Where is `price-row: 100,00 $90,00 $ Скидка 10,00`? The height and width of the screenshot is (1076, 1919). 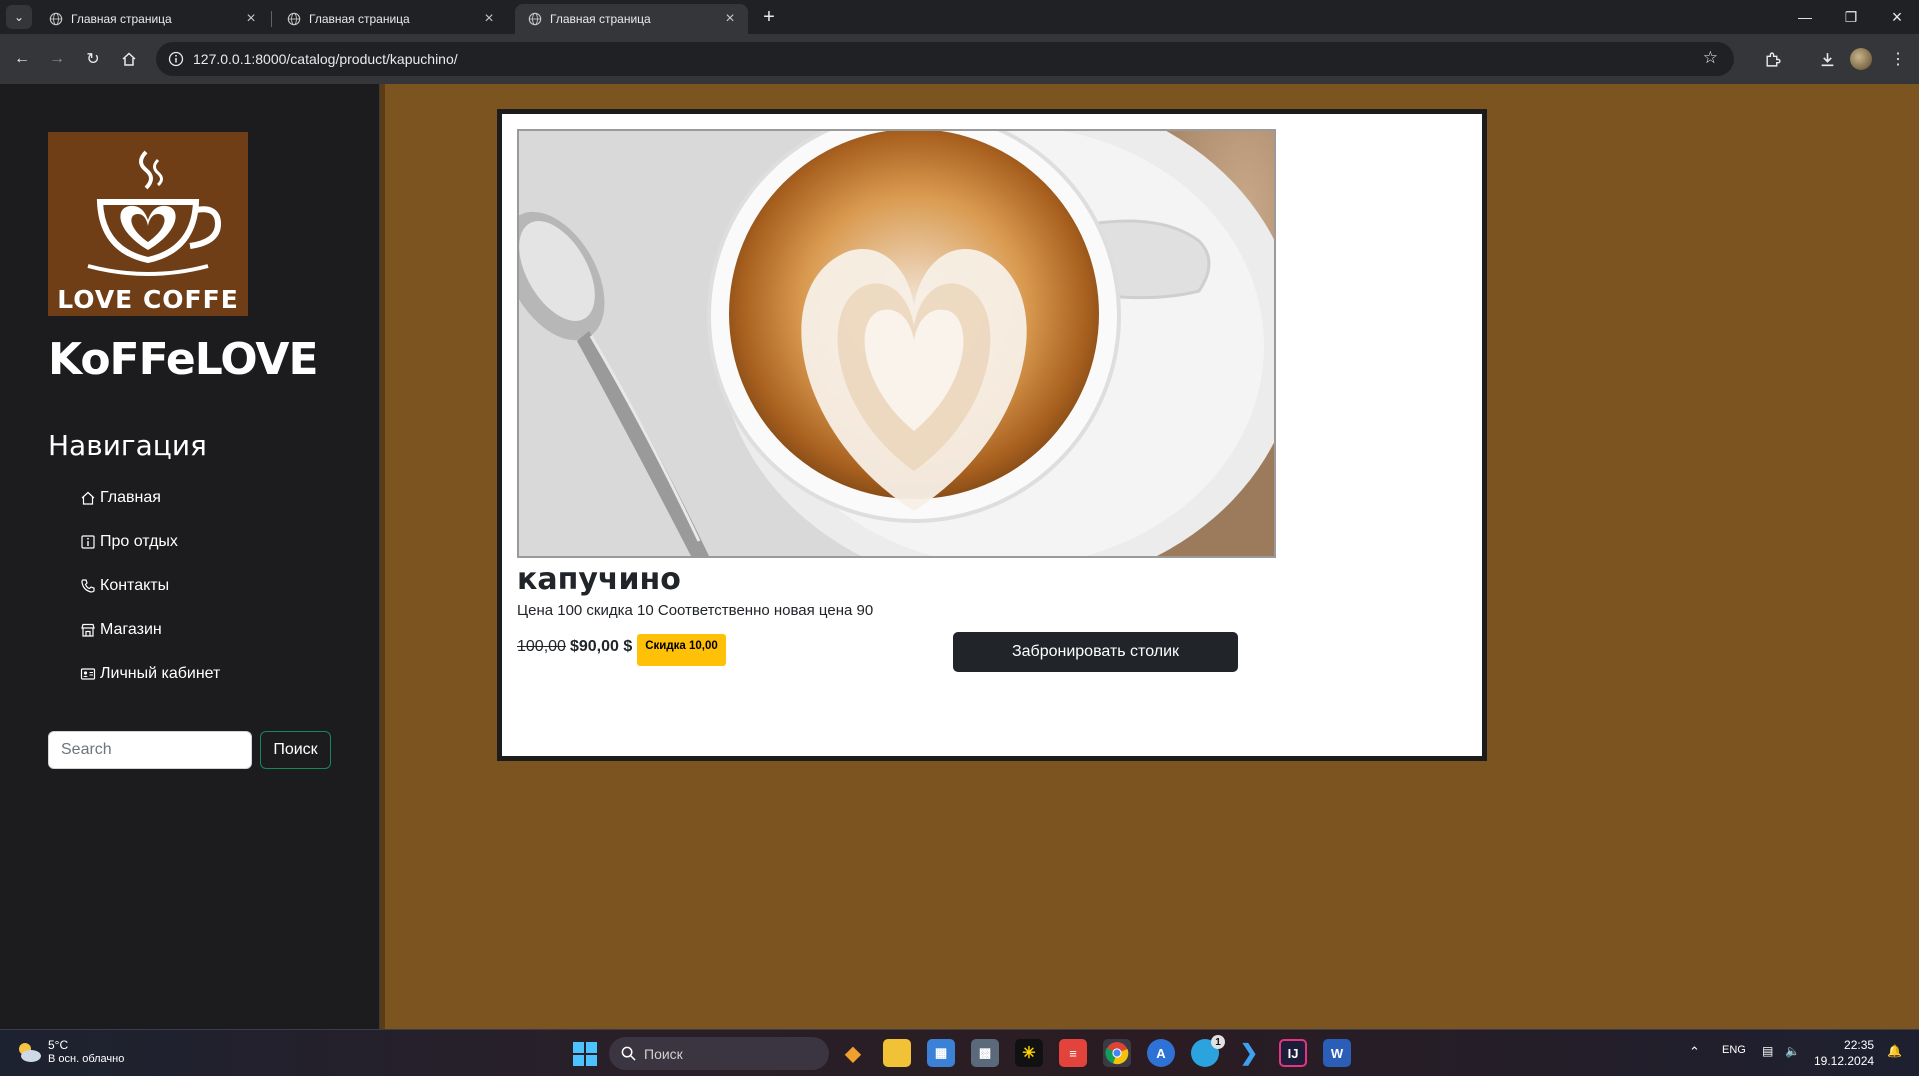
price-row: 100,00 $90,00 $ Скидка 10,00 is located at coordinates (621, 650).